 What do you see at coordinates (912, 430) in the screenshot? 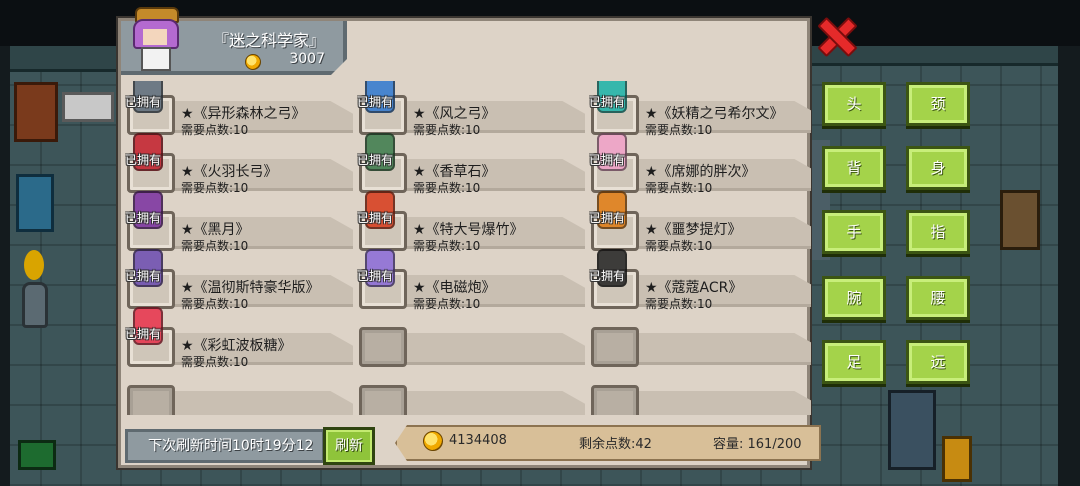
I see `machine-decoration` at bounding box center [912, 430].